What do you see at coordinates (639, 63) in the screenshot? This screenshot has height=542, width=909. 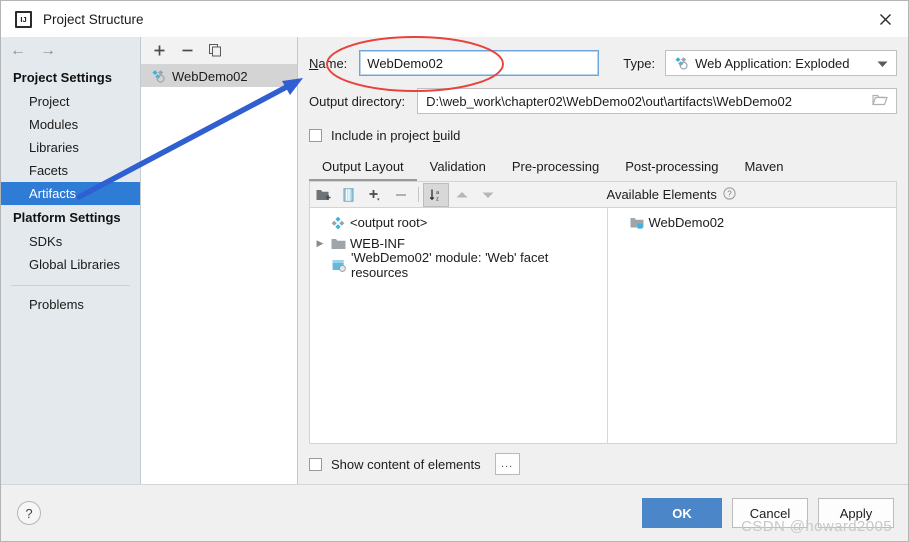 I see `type-label: Type:` at bounding box center [639, 63].